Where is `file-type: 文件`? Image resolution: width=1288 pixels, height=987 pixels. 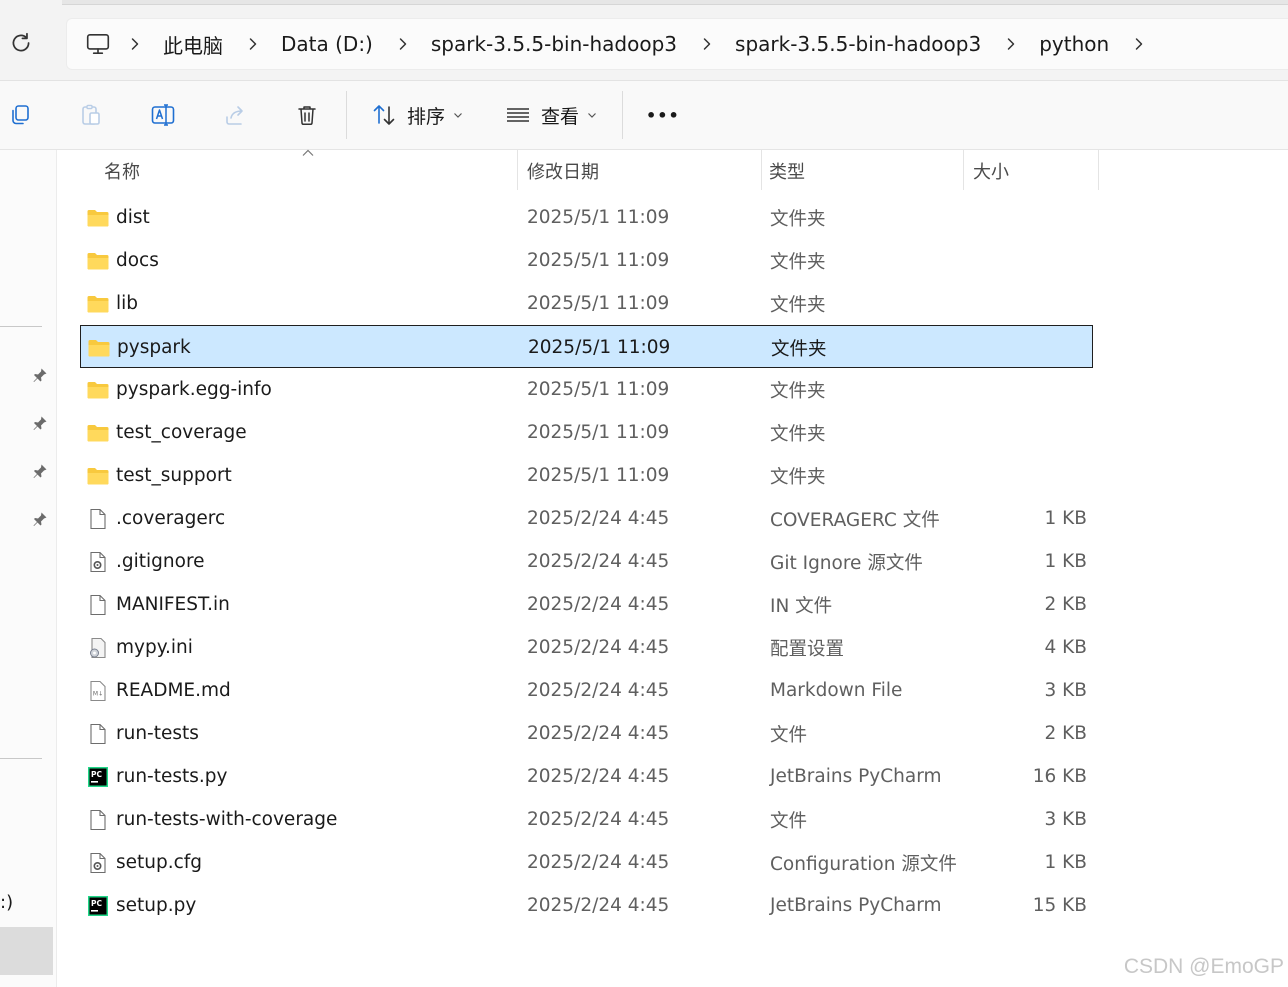
file-type: 文件 is located at coordinates (789, 821).